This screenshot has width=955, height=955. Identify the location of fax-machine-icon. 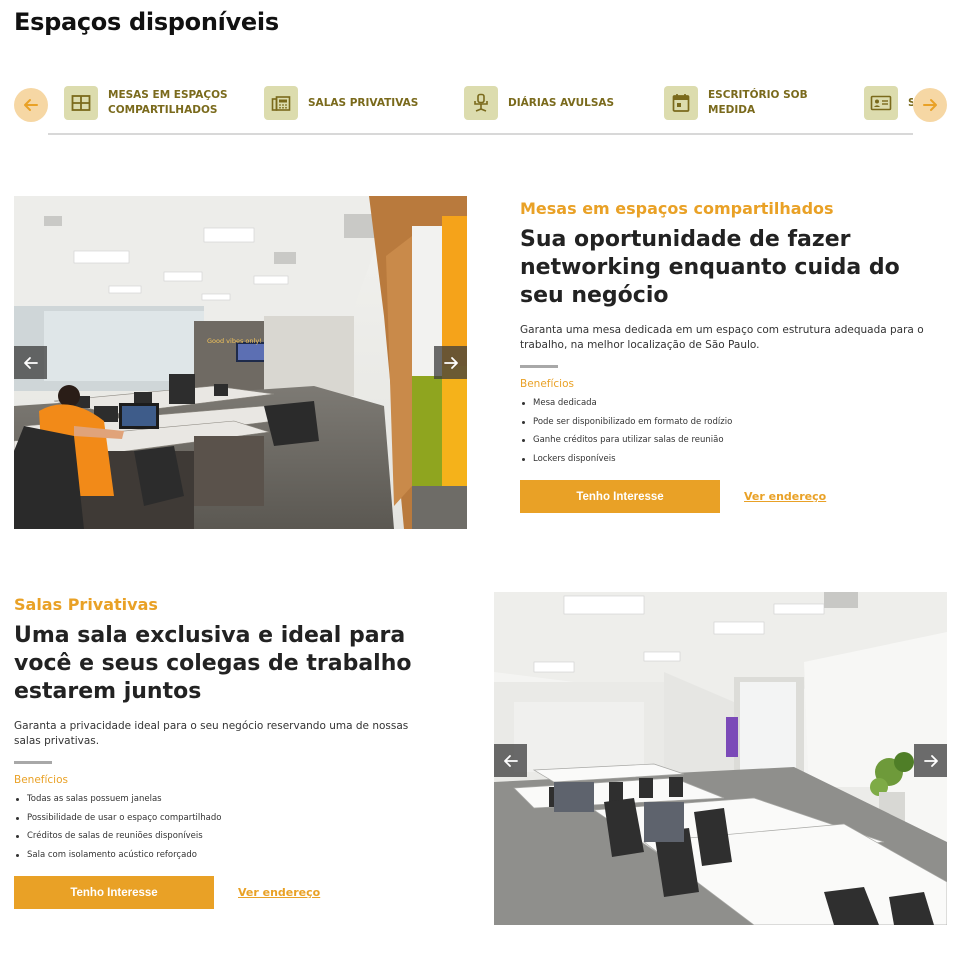
(281, 103).